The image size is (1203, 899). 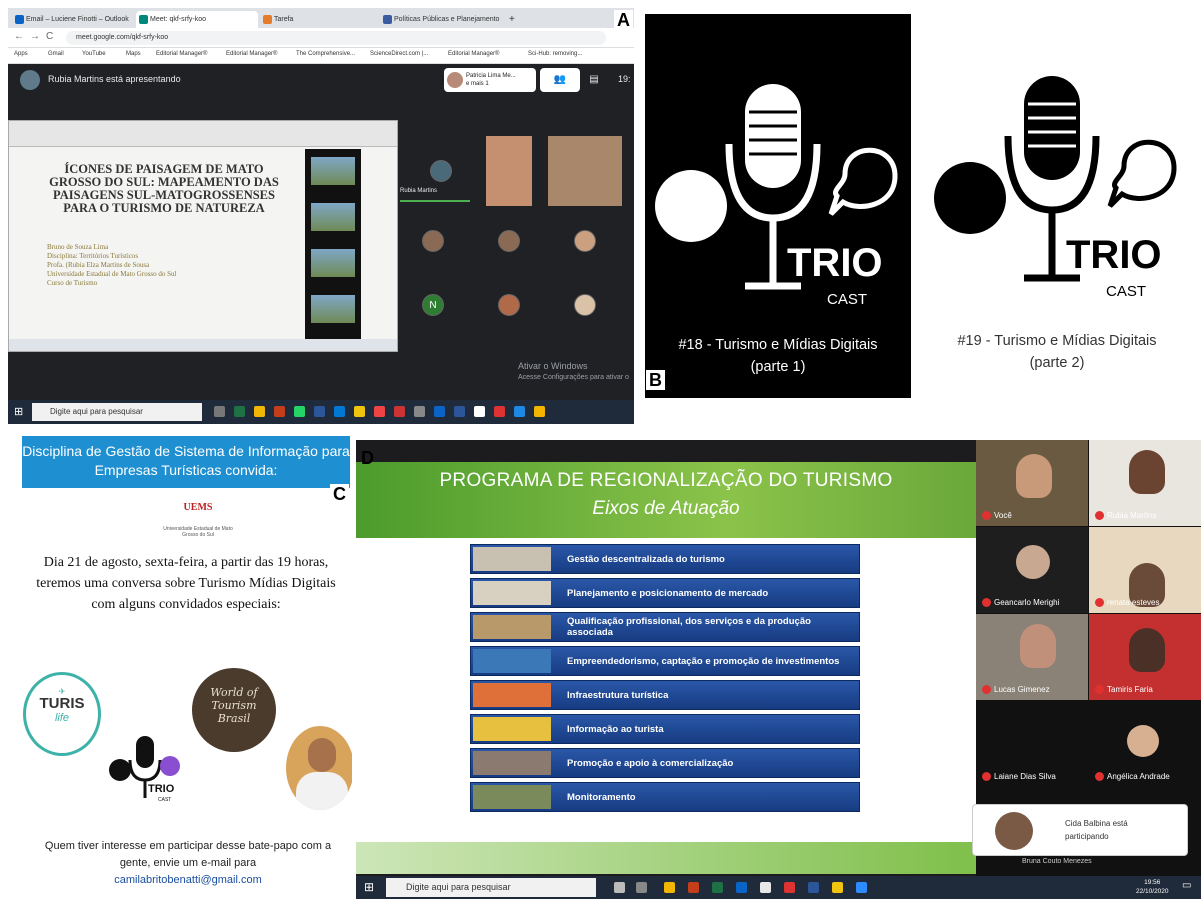 What do you see at coordinates (367, 458) in the screenshot?
I see `panel-label-d: D` at bounding box center [367, 458].